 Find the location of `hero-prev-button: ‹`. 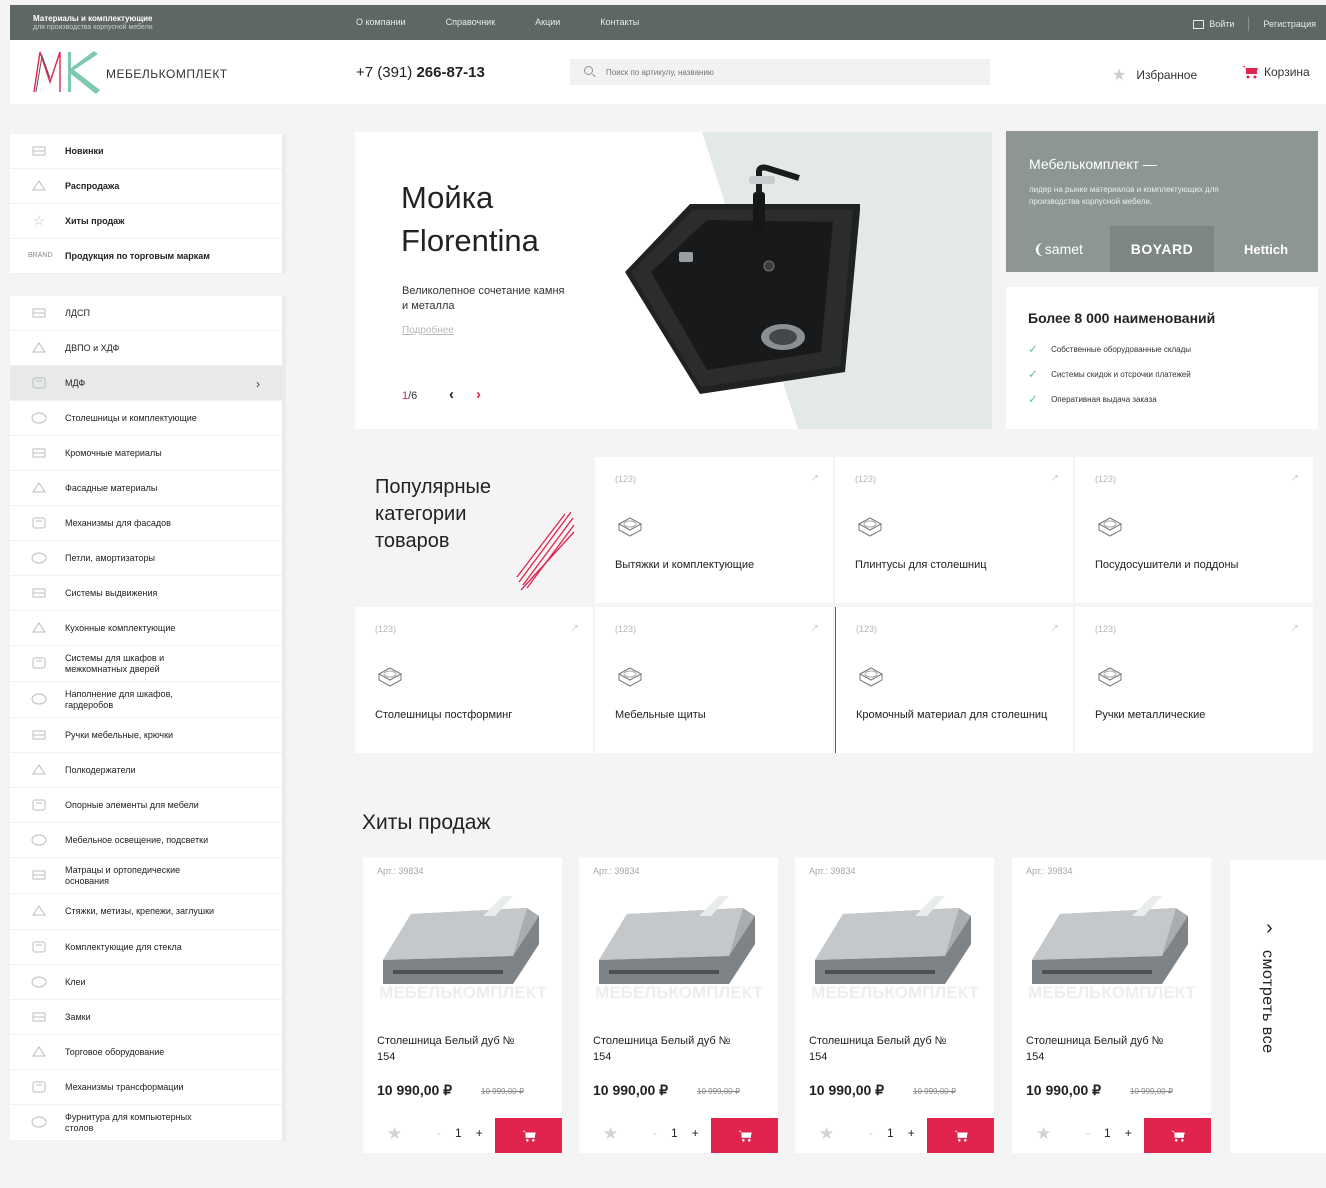

hero-prev-button: ‹ is located at coordinates (451, 394).